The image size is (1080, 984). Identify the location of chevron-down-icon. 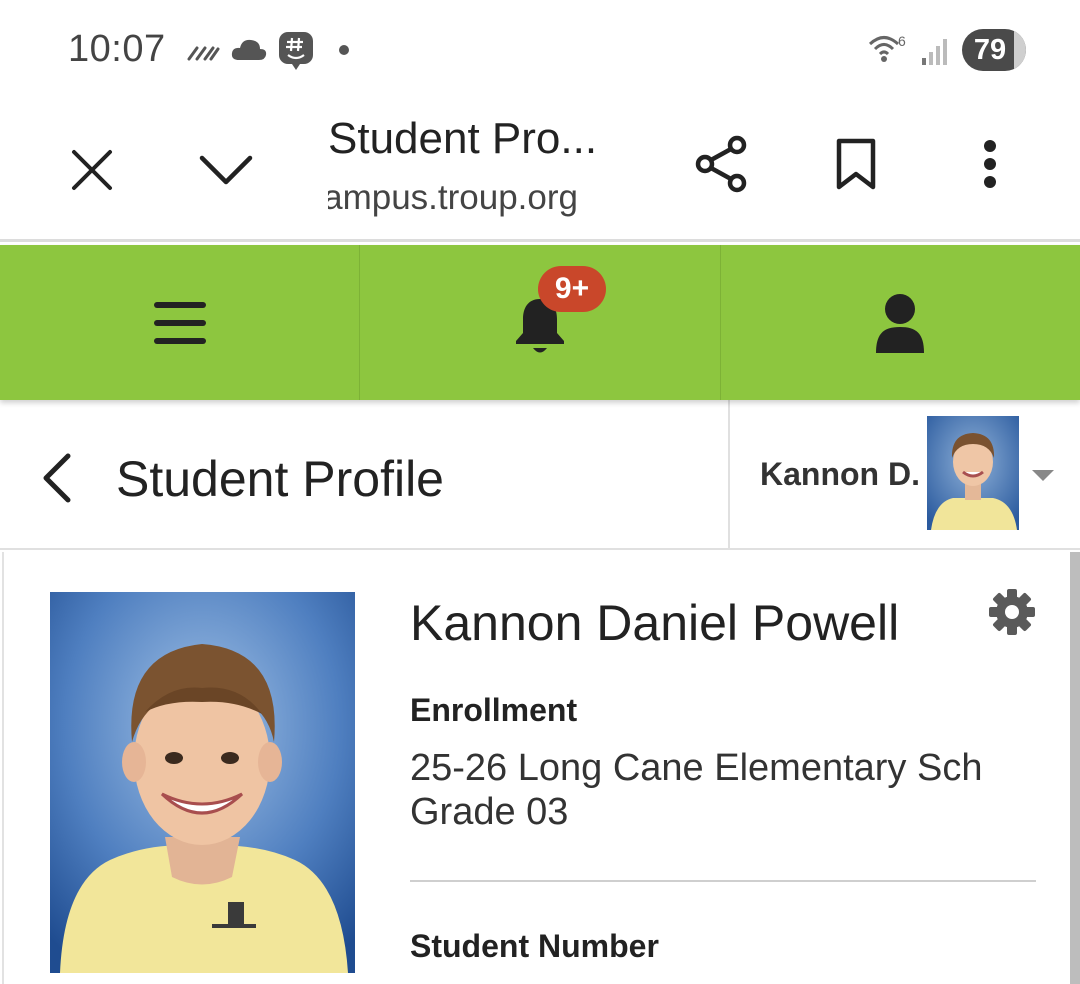
(226, 170).